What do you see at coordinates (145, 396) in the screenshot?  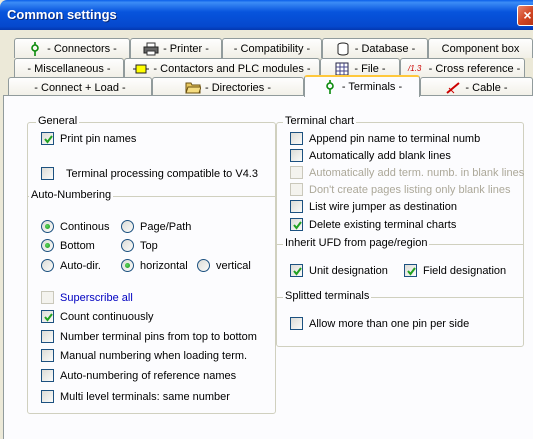 I see `checkbox-label: Multi level terminals: same number` at bounding box center [145, 396].